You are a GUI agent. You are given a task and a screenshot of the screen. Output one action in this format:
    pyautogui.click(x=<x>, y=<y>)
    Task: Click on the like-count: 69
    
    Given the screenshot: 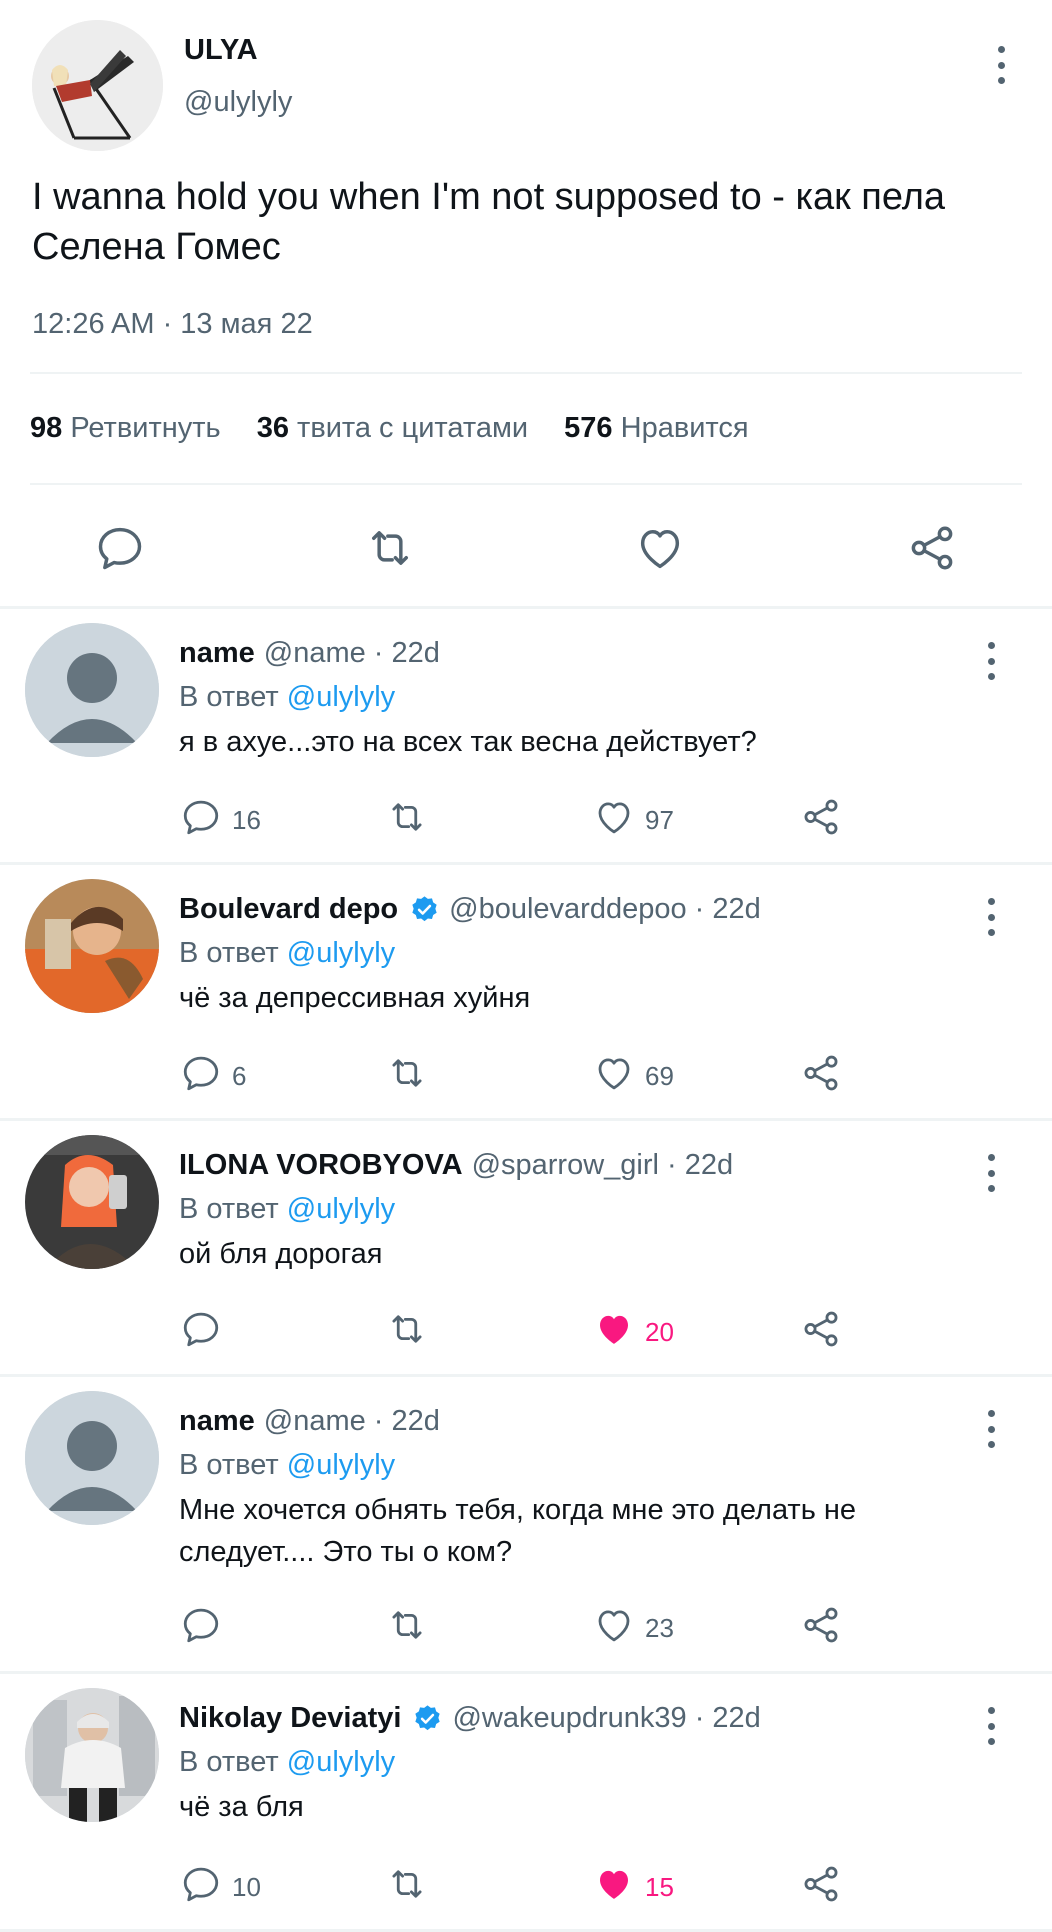 What is the action you would take?
    pyautogui.click(x=659, y=1075)
    